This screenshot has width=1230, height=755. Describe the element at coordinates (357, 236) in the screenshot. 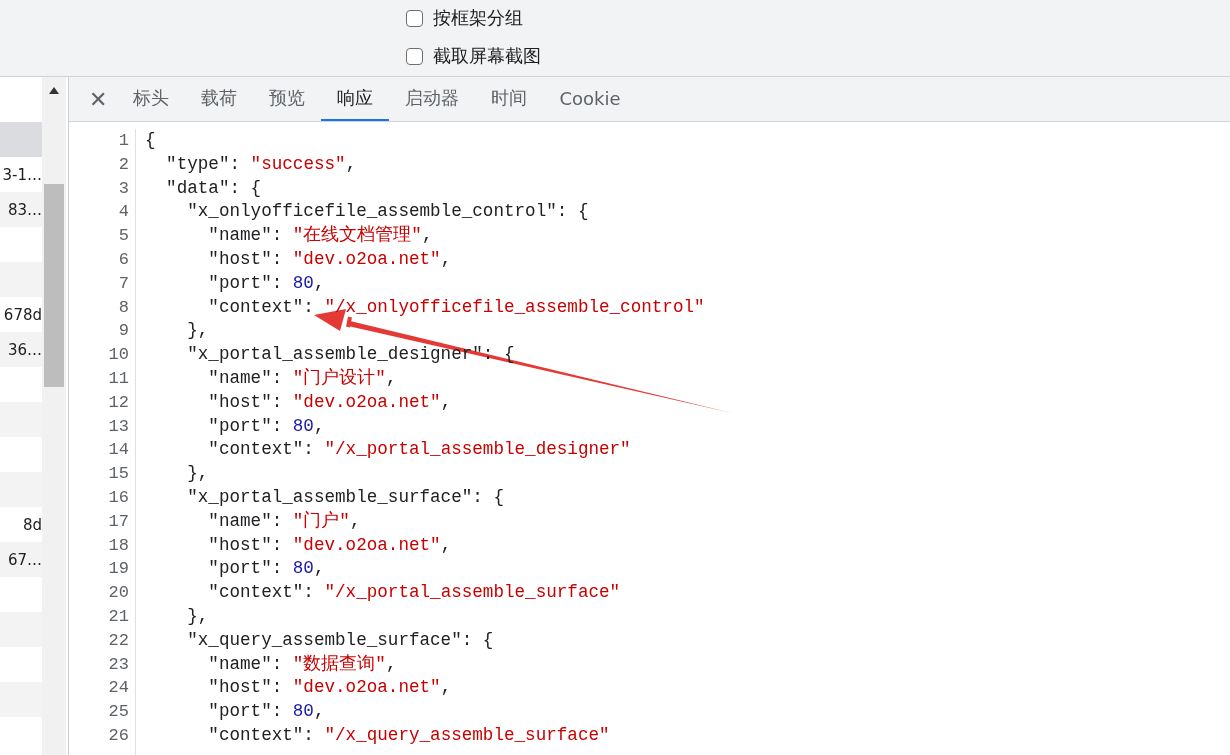

I see `string-value: "在线文档管理"` at that location.